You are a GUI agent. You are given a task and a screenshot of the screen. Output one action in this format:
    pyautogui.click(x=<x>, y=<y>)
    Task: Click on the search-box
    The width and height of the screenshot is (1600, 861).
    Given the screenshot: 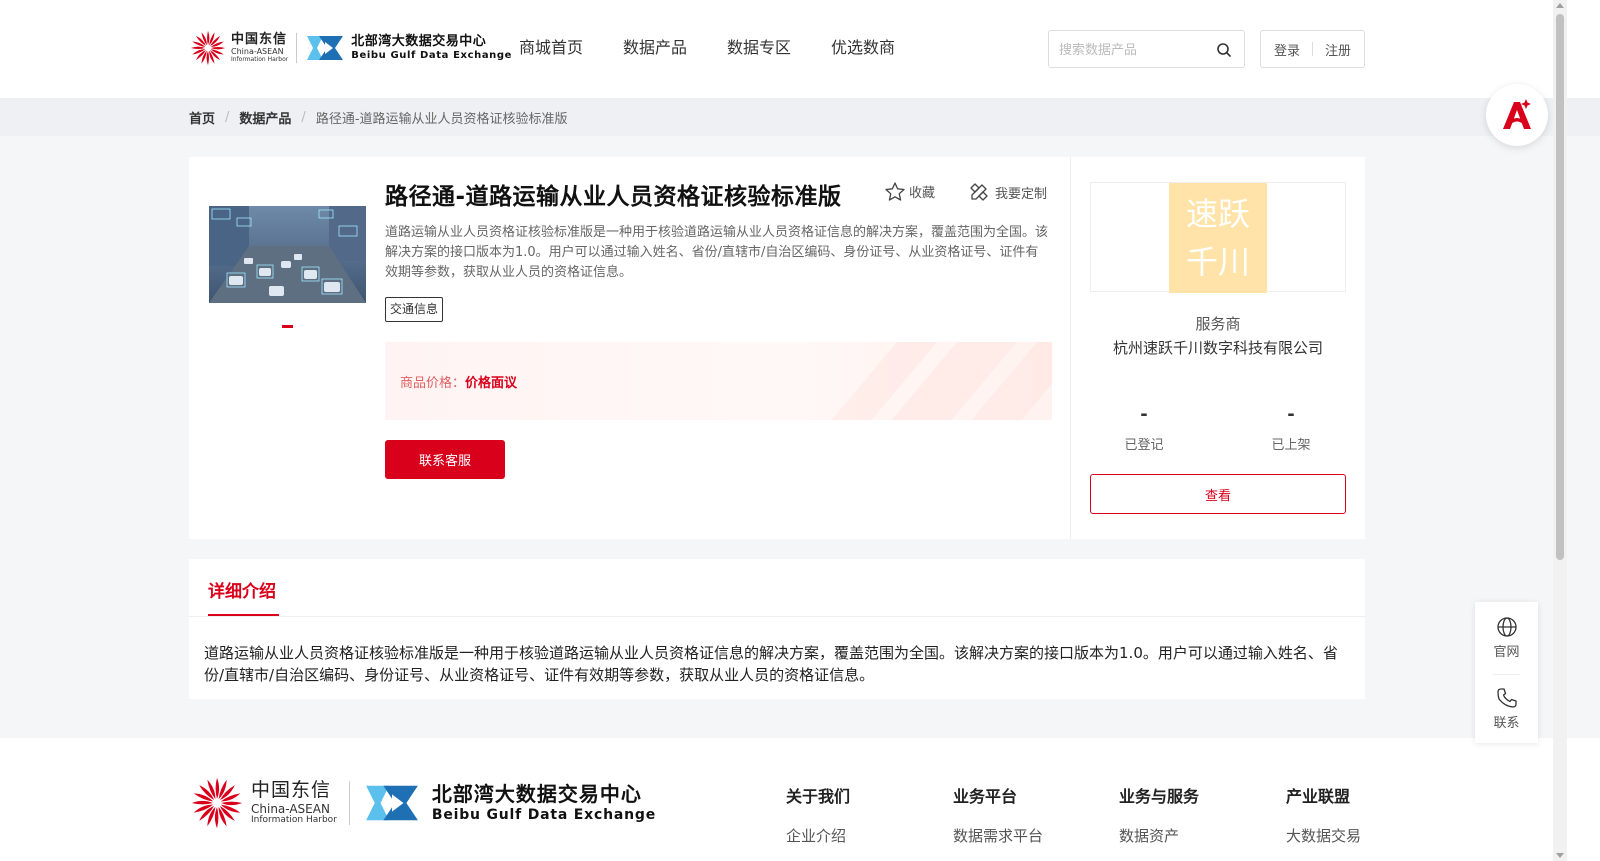 What is the action you would take?
    pyautogui.click(x=1146, y=49)
    